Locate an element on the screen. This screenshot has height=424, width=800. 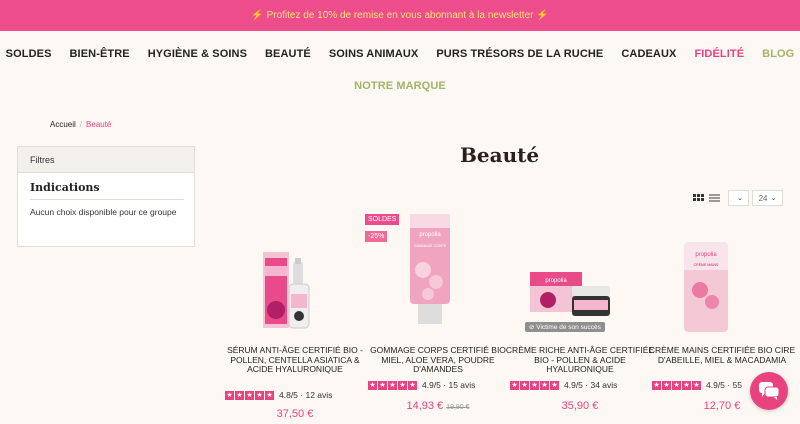
price-current: 12,70 € is located at coordinates (722, 406).